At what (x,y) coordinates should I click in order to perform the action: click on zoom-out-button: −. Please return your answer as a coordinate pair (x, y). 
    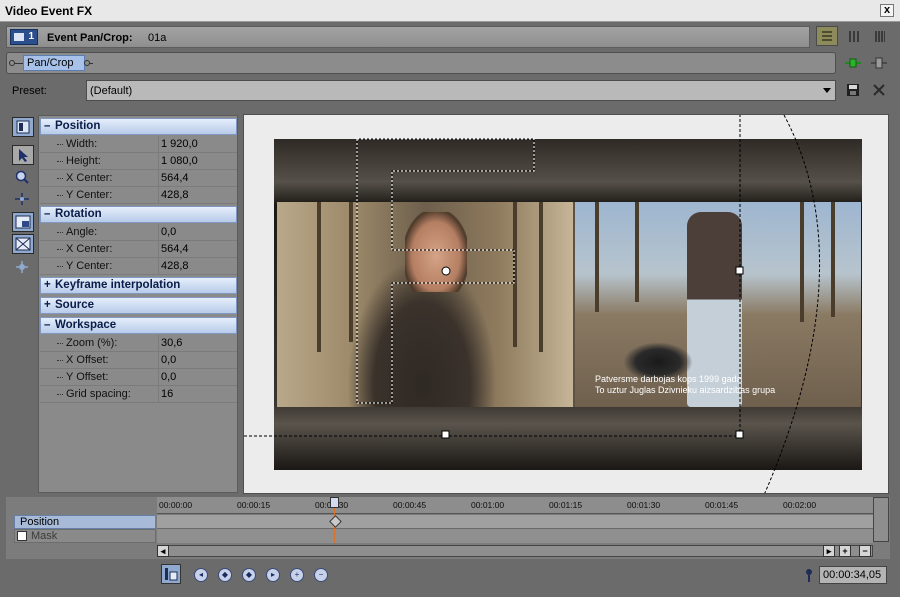
    Looking at the image, I should click on (865, 551).